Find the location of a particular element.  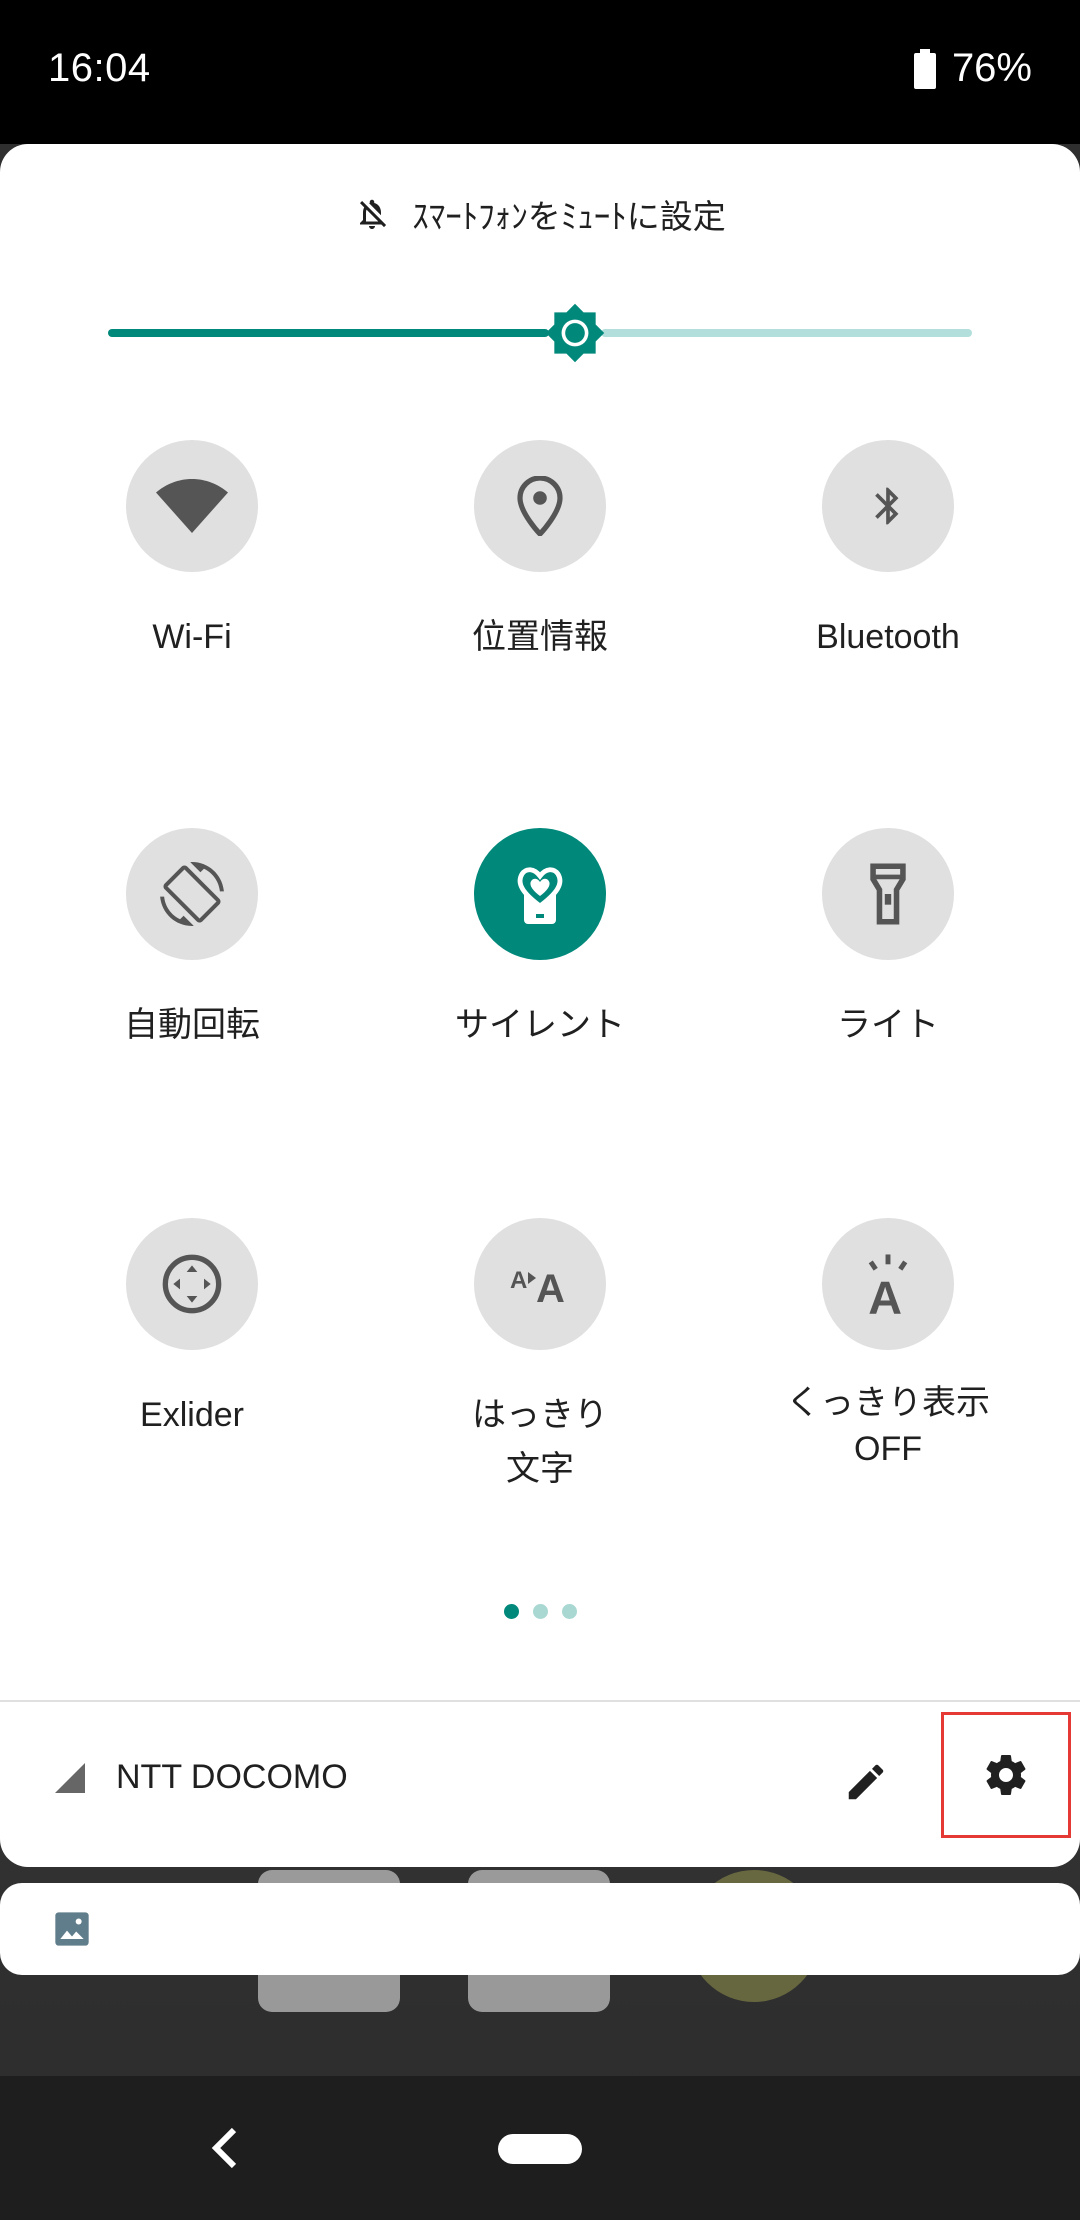

auto-rotate-icon is located at coordinates (192, 894).